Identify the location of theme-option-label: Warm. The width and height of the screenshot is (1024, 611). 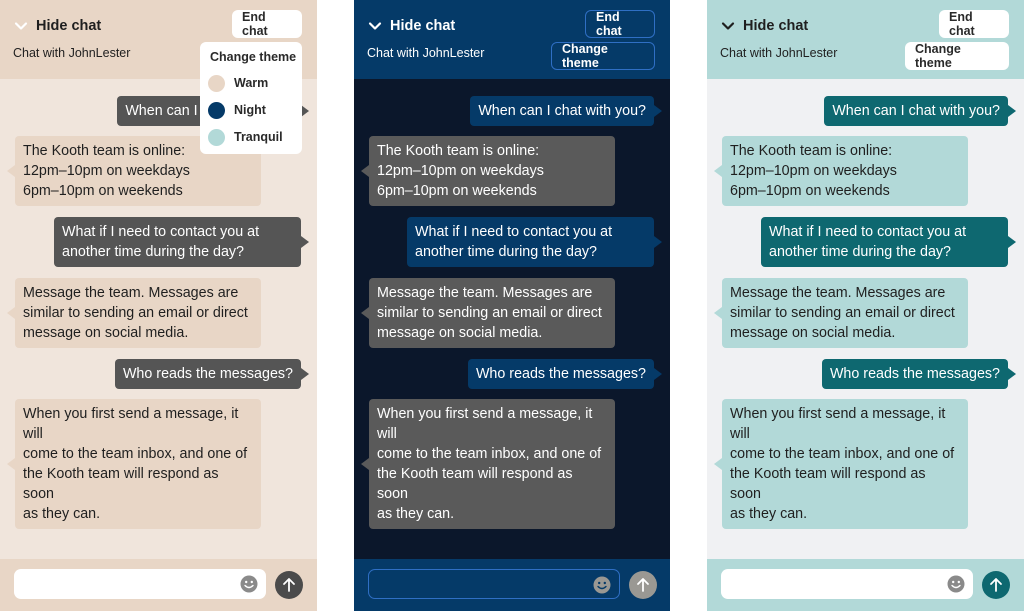
(251, 83).